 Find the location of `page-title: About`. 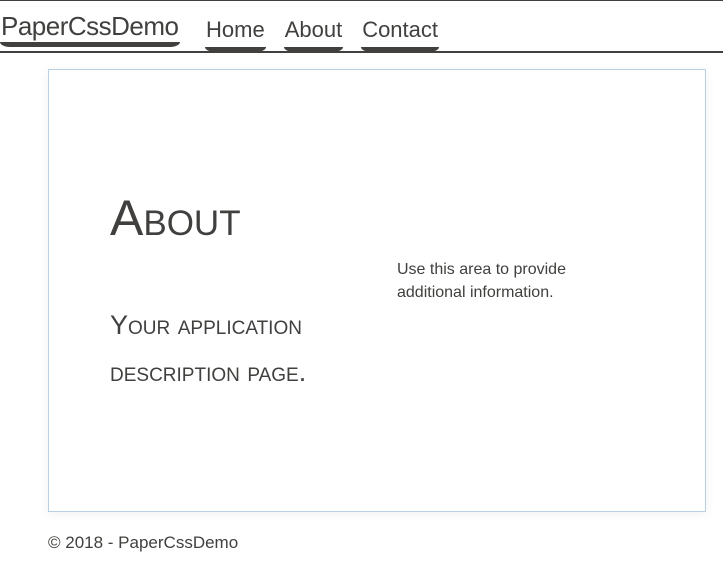

page-title: About is located at coordinates (175, 218).